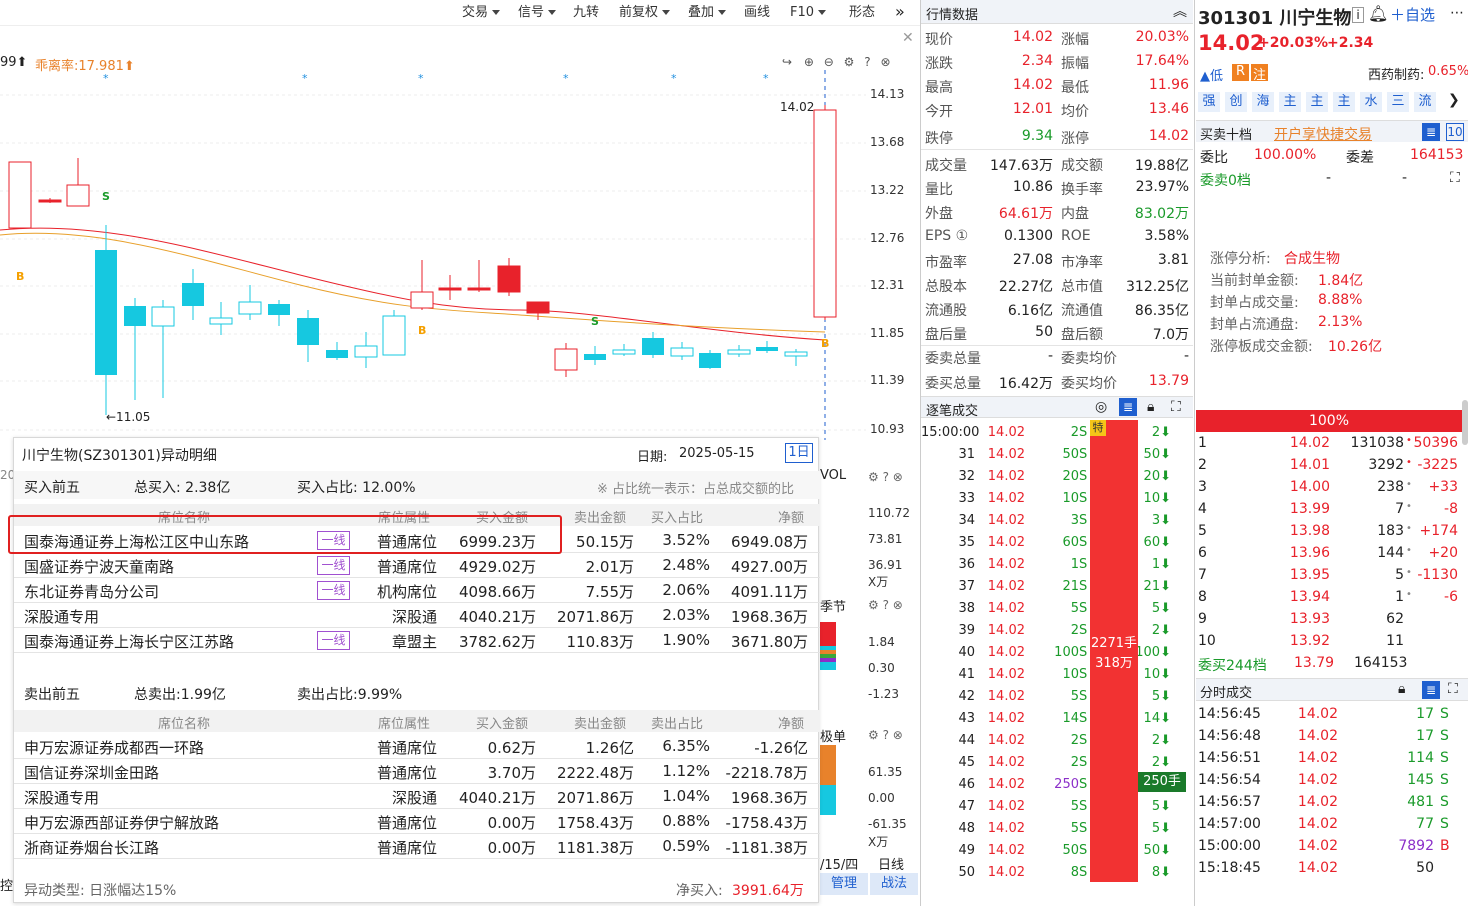 The width and height of the screenshot is (1468, 906). Describe the element at coordinates (1207, 641) in the screenshot. I see `bid-level: 10` at that location.